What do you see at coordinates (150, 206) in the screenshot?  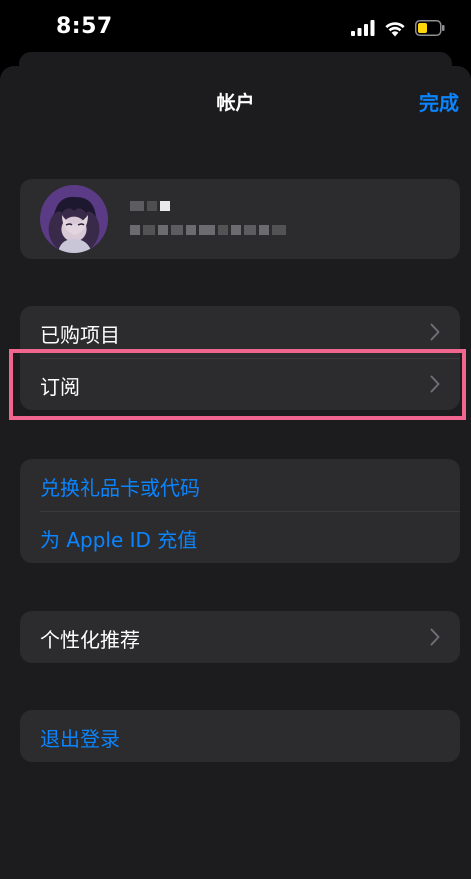 I see `account-name-redacted` at bounding box center [150, 206].